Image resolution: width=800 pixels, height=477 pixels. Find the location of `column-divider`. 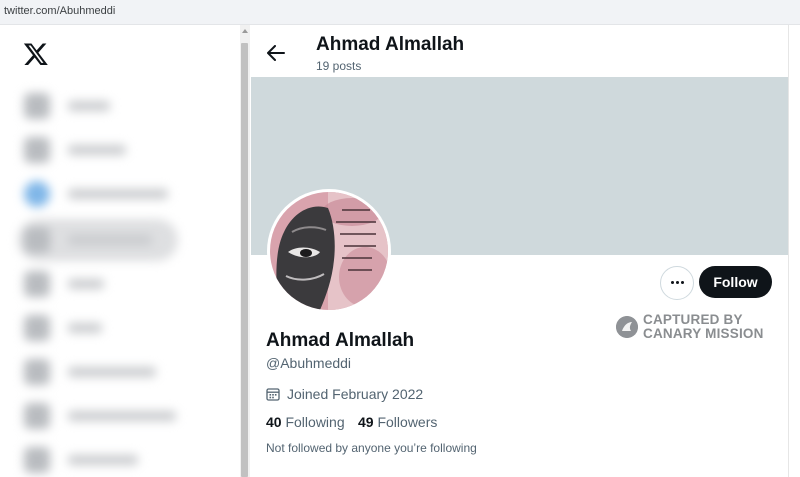

column-divider is located at coordinates (788, 251).